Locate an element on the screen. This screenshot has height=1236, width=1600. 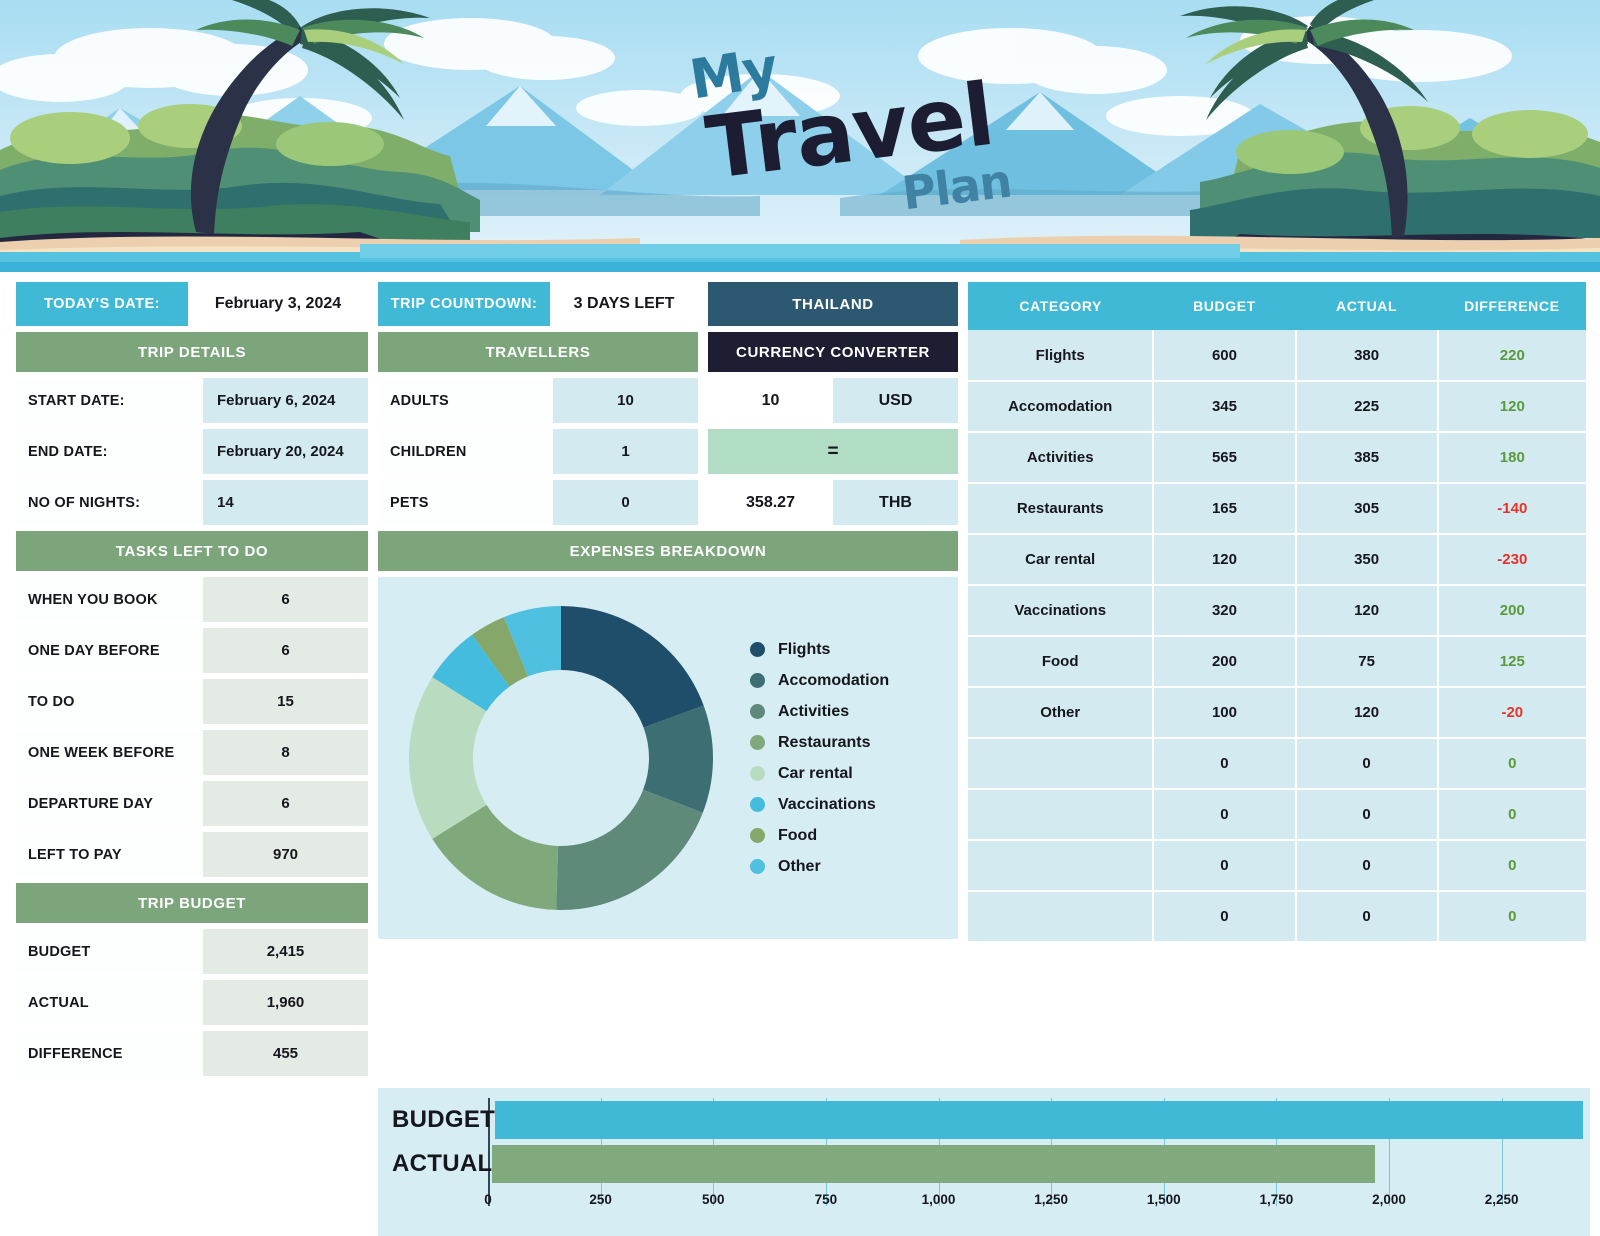
col-actual: ACTUAL is located at coordinates (1366, 306).